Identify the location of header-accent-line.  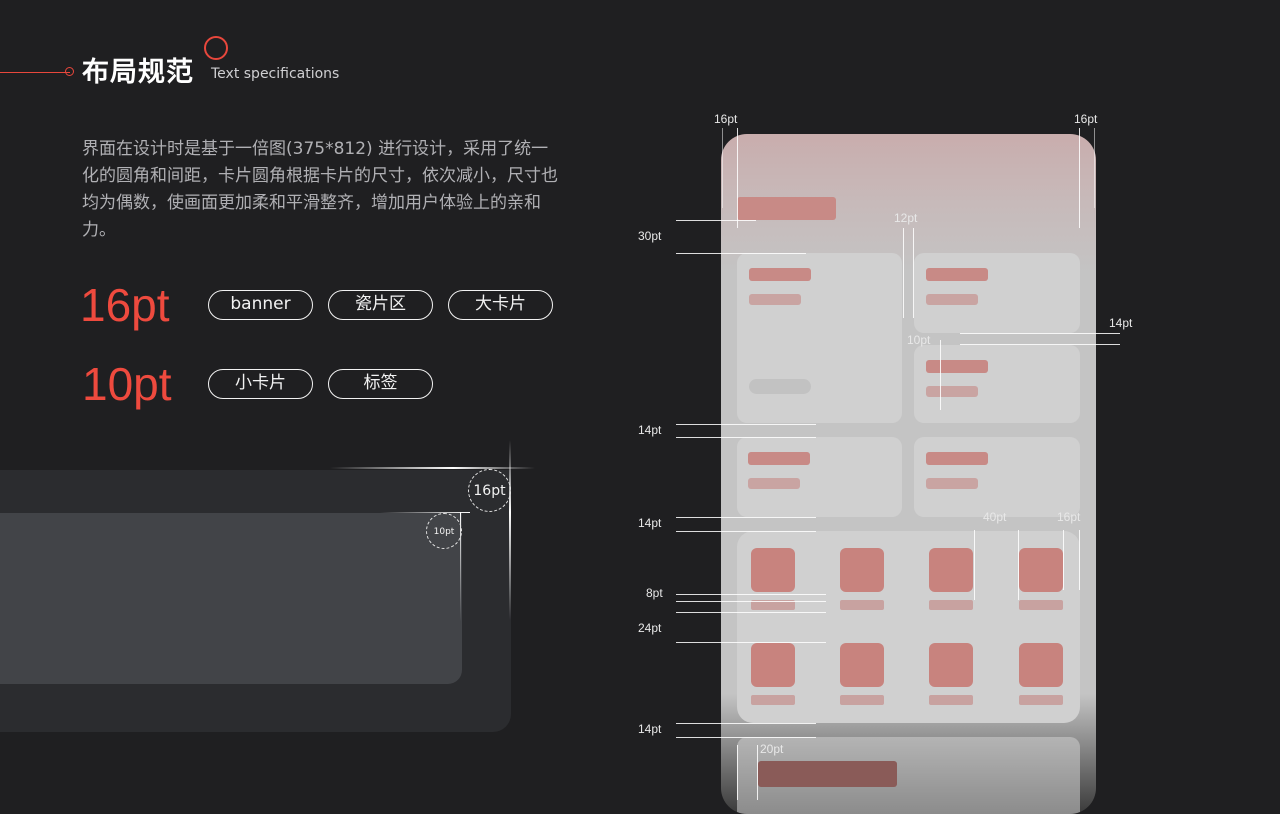
(35, 72).